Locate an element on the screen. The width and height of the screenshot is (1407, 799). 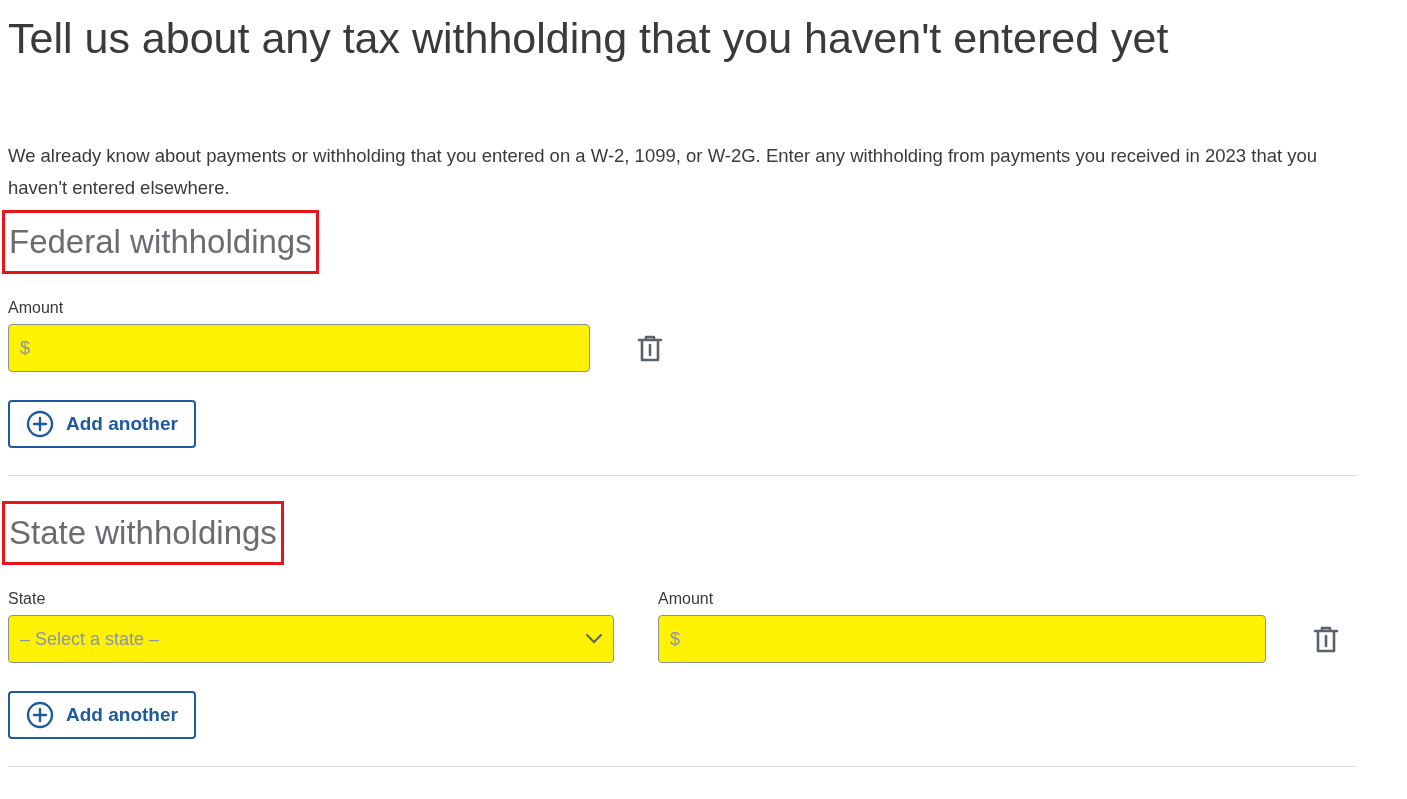
page-title: Tell us about any tax withholding that you haven't entered yet is located at coordinates (589, 38).